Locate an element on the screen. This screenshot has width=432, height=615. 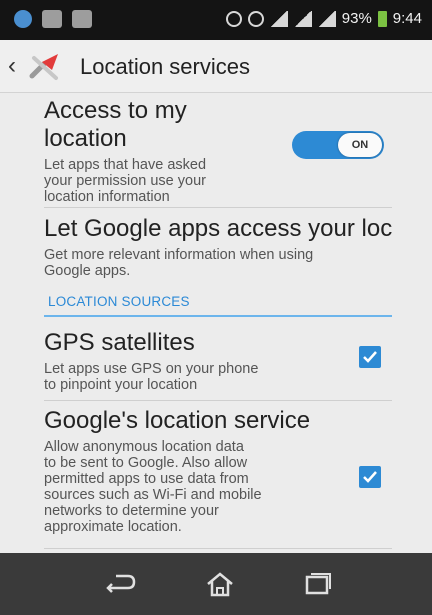
google-location-service-checkbox is located at coordinates (370, 477).